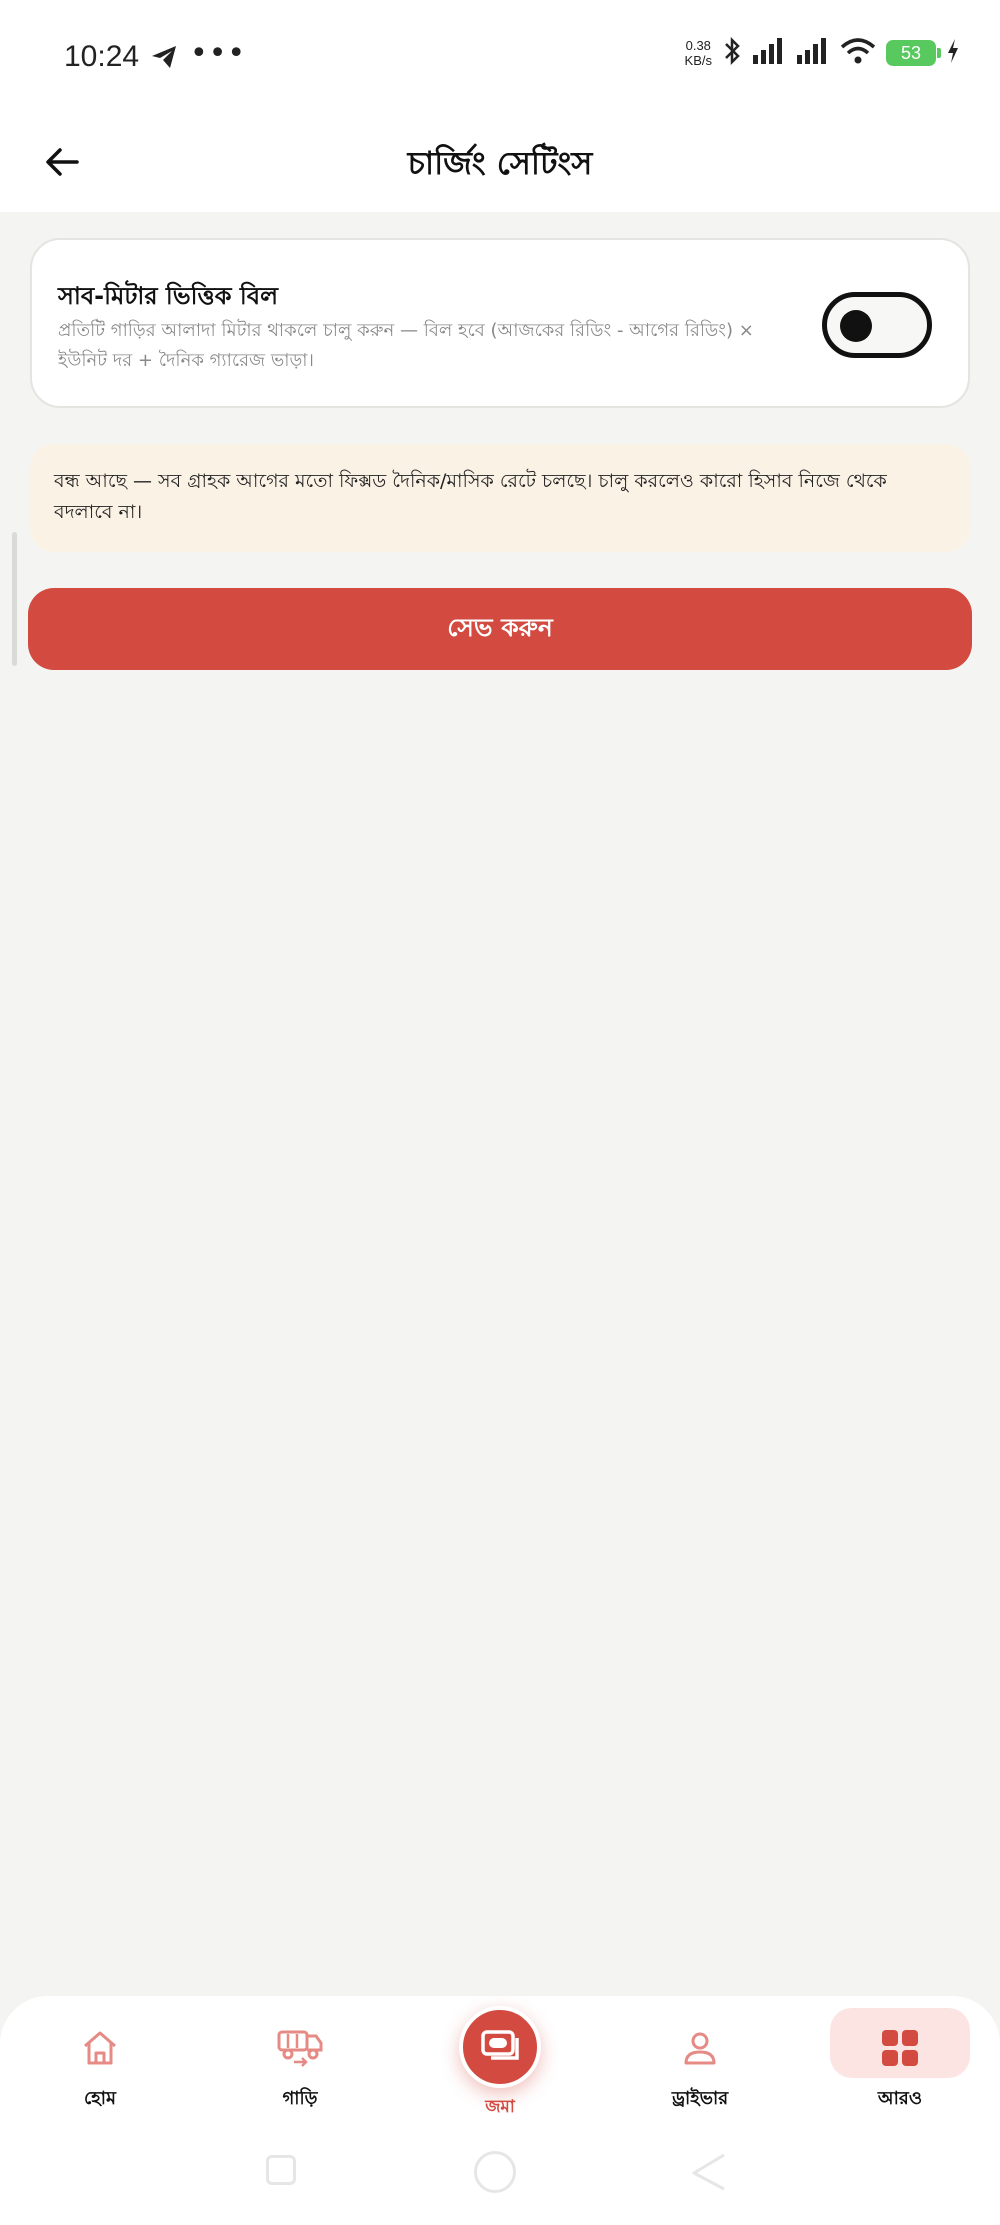 The width and height of the screenshot is (1000, 2225). What do you see at coordinates (900, 2048) in the screenshot?
I see `grid-icon` at bounding box center [900, 2048].